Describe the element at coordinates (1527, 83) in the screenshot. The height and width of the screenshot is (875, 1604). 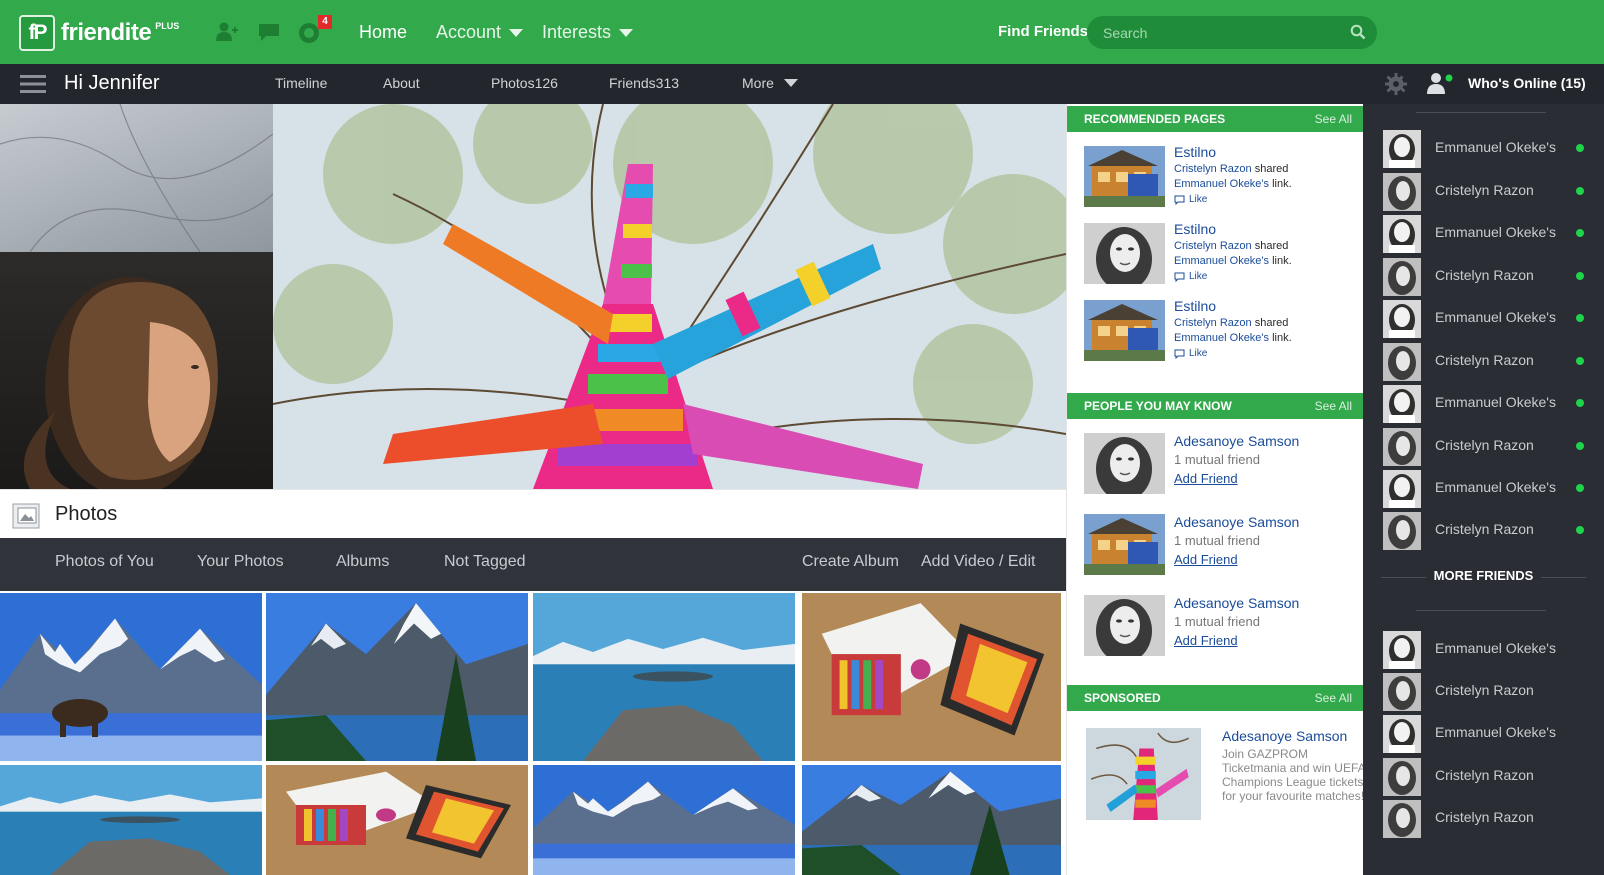
I see `whos-online-count: Who's Online (15)` at that location.